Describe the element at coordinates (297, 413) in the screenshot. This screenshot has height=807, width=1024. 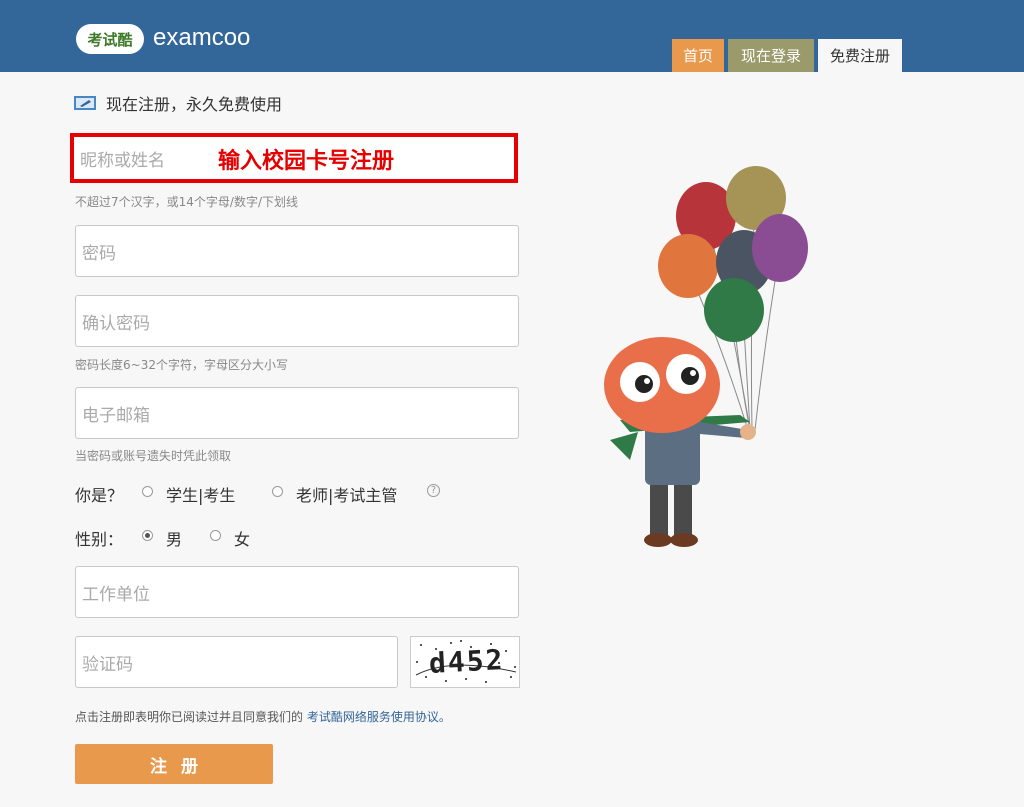
I see `email-input: 电子邮箱` at that location.